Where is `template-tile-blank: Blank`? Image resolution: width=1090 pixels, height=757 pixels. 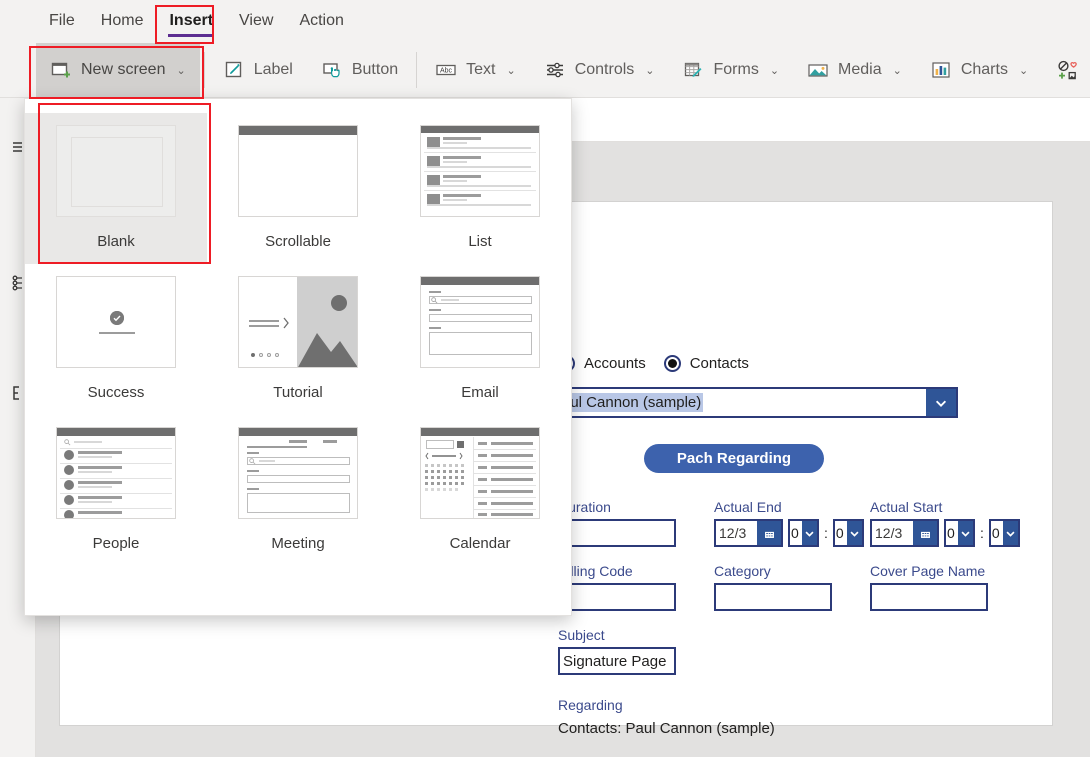
template-tile-blank: Blank is located at coordinates (116, 188).